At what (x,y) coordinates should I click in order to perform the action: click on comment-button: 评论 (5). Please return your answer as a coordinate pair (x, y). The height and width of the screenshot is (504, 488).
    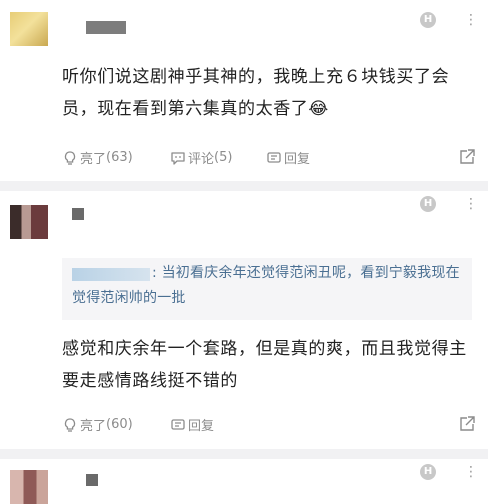
    Looking at the image, I should click on (201, 157).